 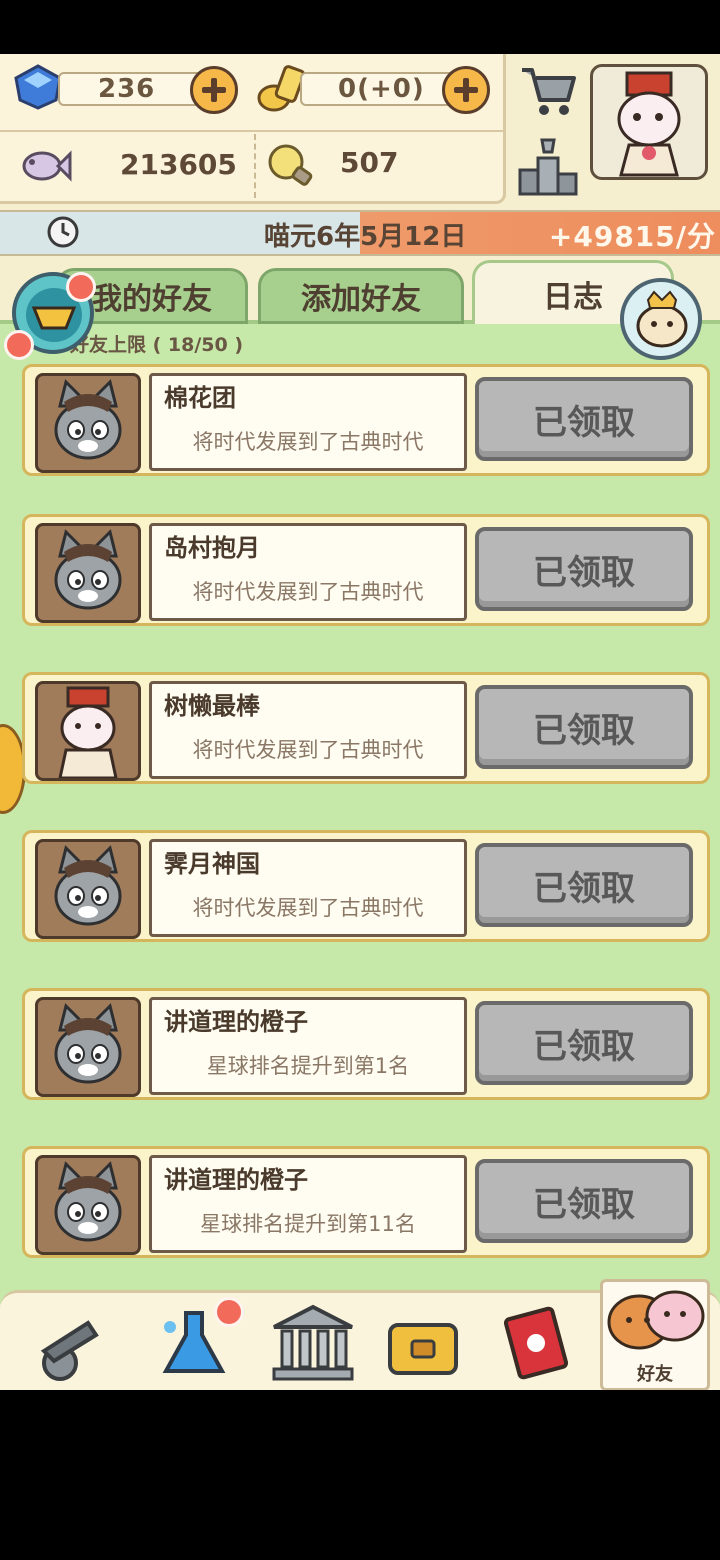 What do you see at coordinates (290, 165) in the screenshot?
I see `lightbulb-icon` at bounding box center [290, 165].